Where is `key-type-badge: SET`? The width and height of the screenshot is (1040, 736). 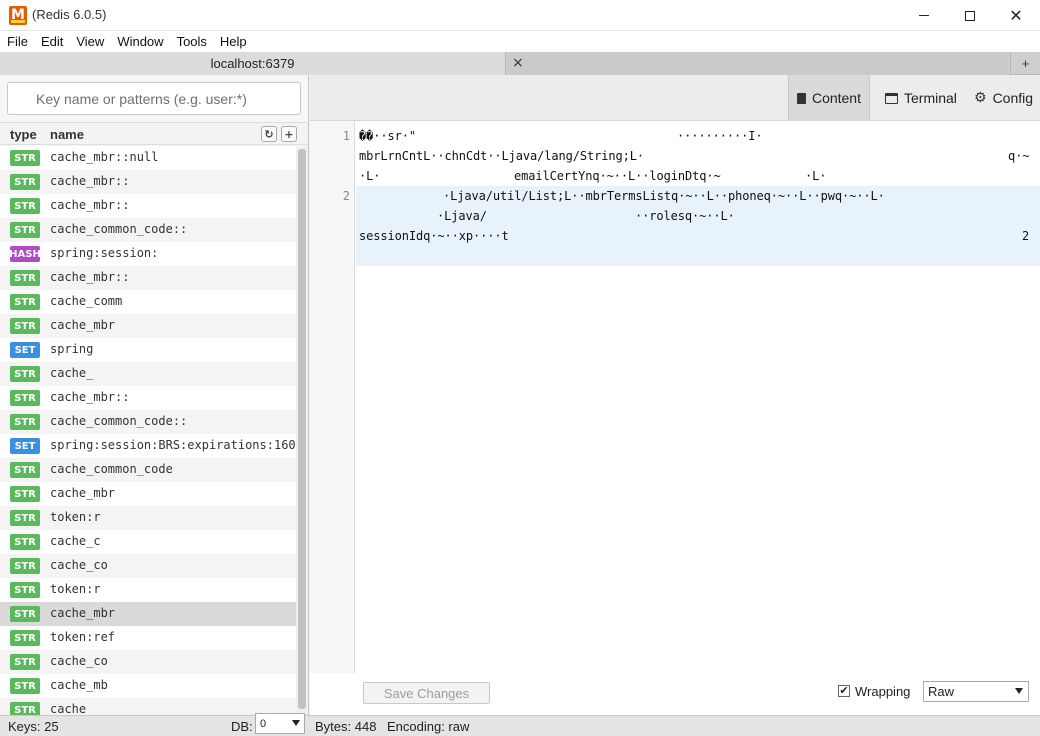
key-type-badge: SET is located at coordinates (25, 446).